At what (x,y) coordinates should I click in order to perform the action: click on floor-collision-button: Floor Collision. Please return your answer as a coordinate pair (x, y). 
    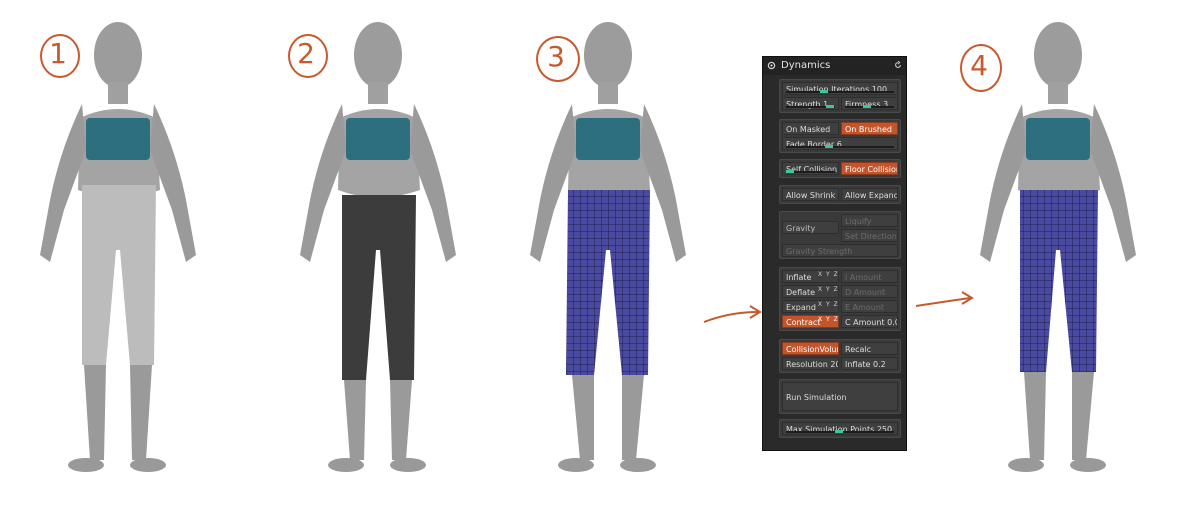
    Looking at the image, I should click on (869, 168).